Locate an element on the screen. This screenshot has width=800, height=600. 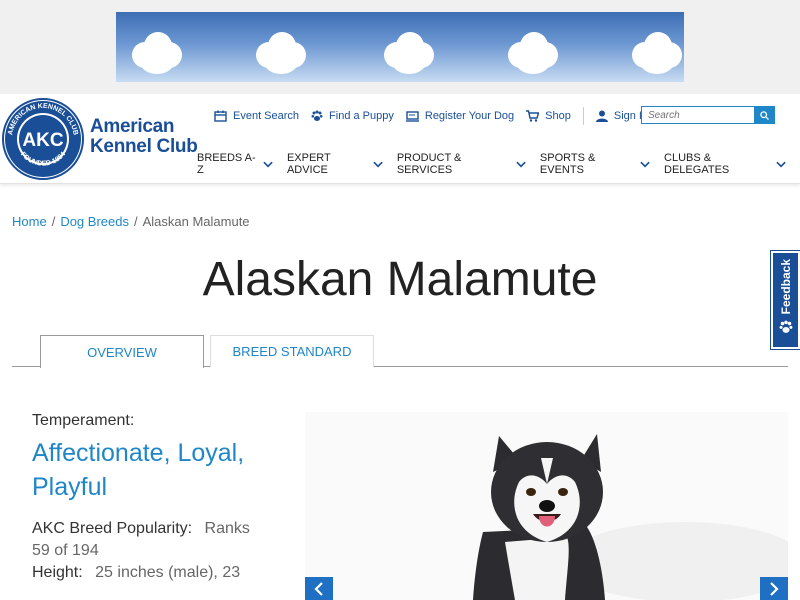
nav-clubs-delegates: CLUBS & DELEGATES is located at coordinates (725, 164).